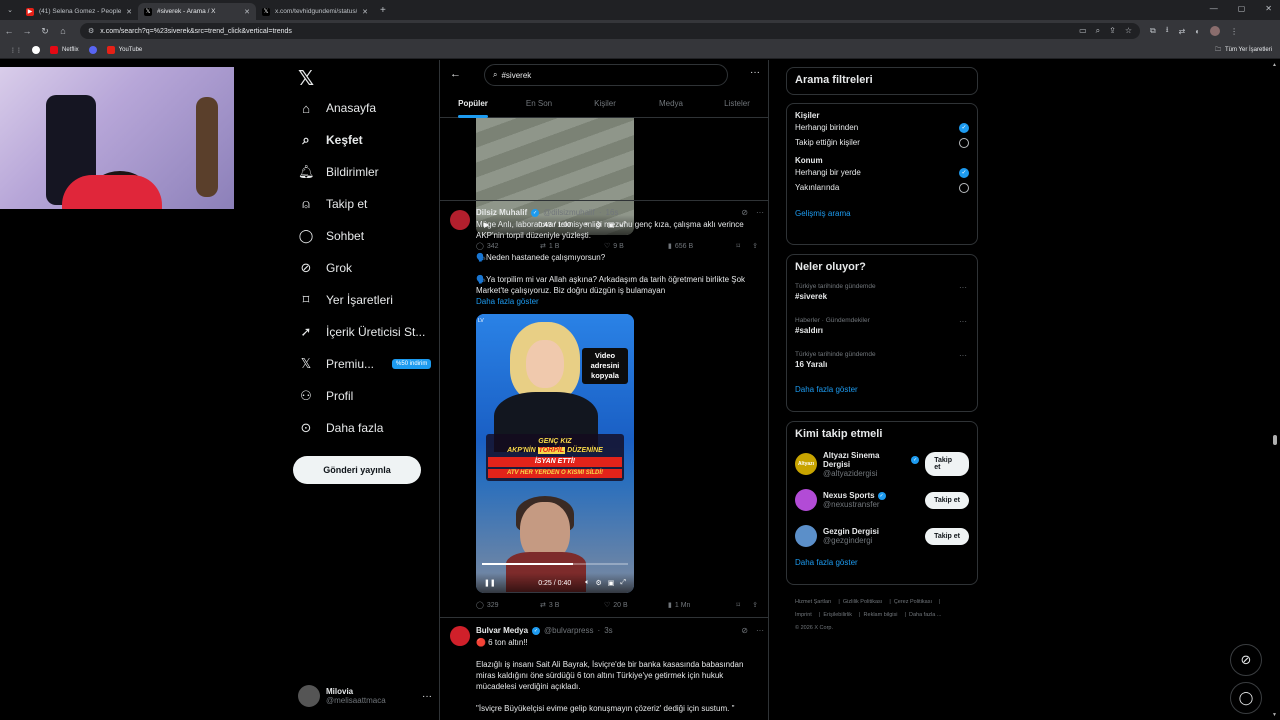 The height and width of the screenshot is (720, 1280). What do you see at coordinates (357, 470) in the screenshot?
I see `post-button: Gönderi yayınla` at bounding box center [357, 470].